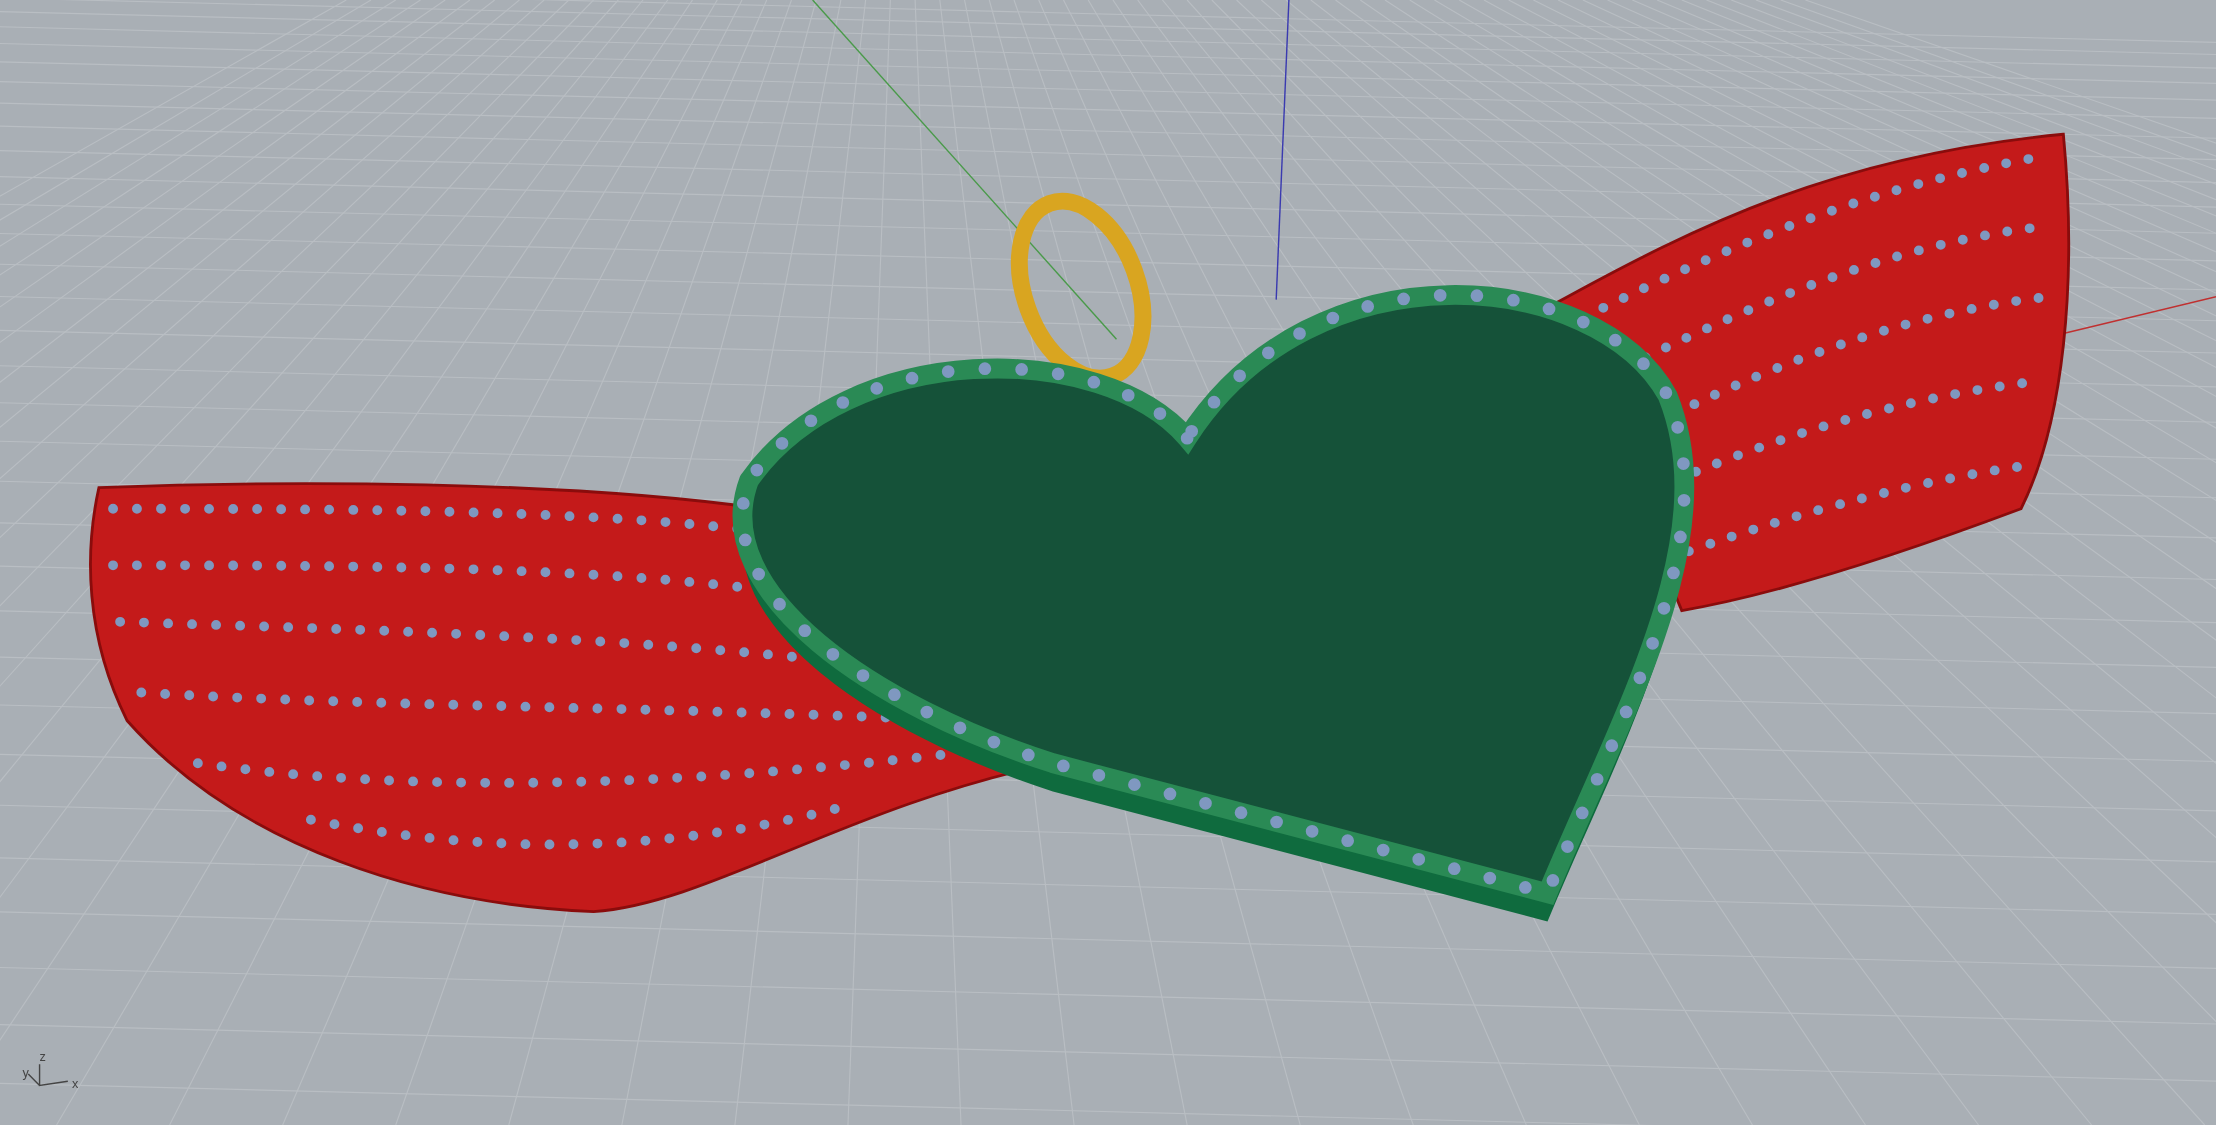 The height and width of the screenshot is (1125, 2216). Describe the element at coordinates (42, 1057) in the screenshot. I see `axis-label: z` at that location.